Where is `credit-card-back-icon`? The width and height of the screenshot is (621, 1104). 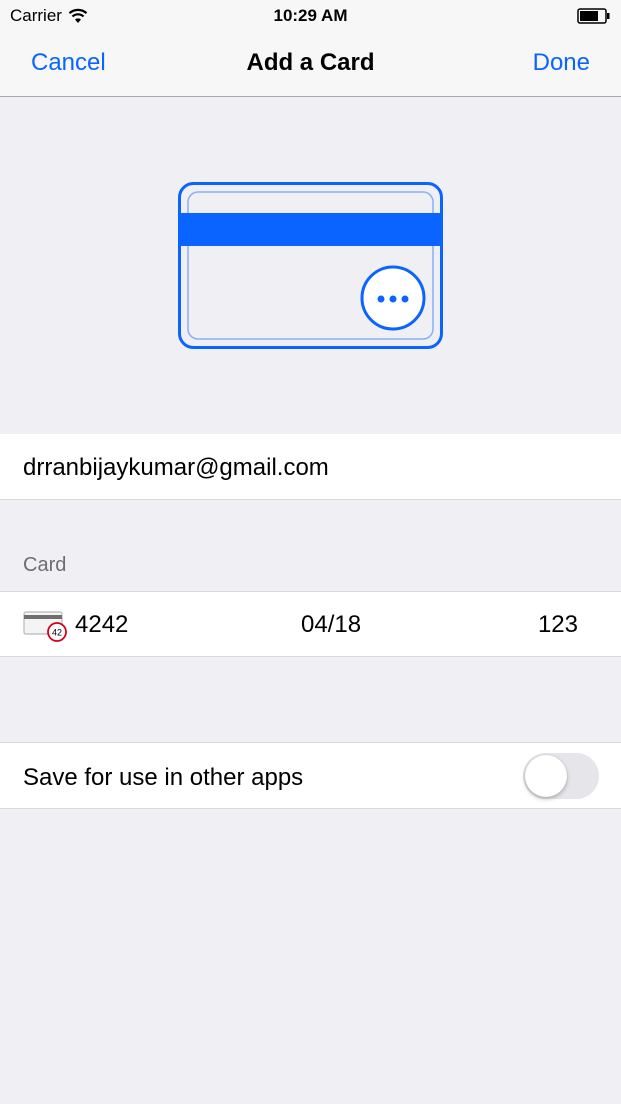
credit-card-back-icon is located at coordinates (310, 265).